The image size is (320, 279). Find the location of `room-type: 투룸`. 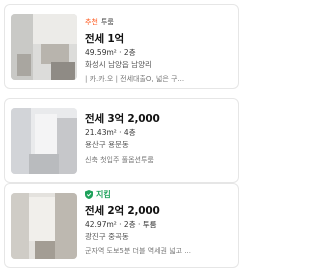

room-type: 투룸 is located at coordinates (107, 22).